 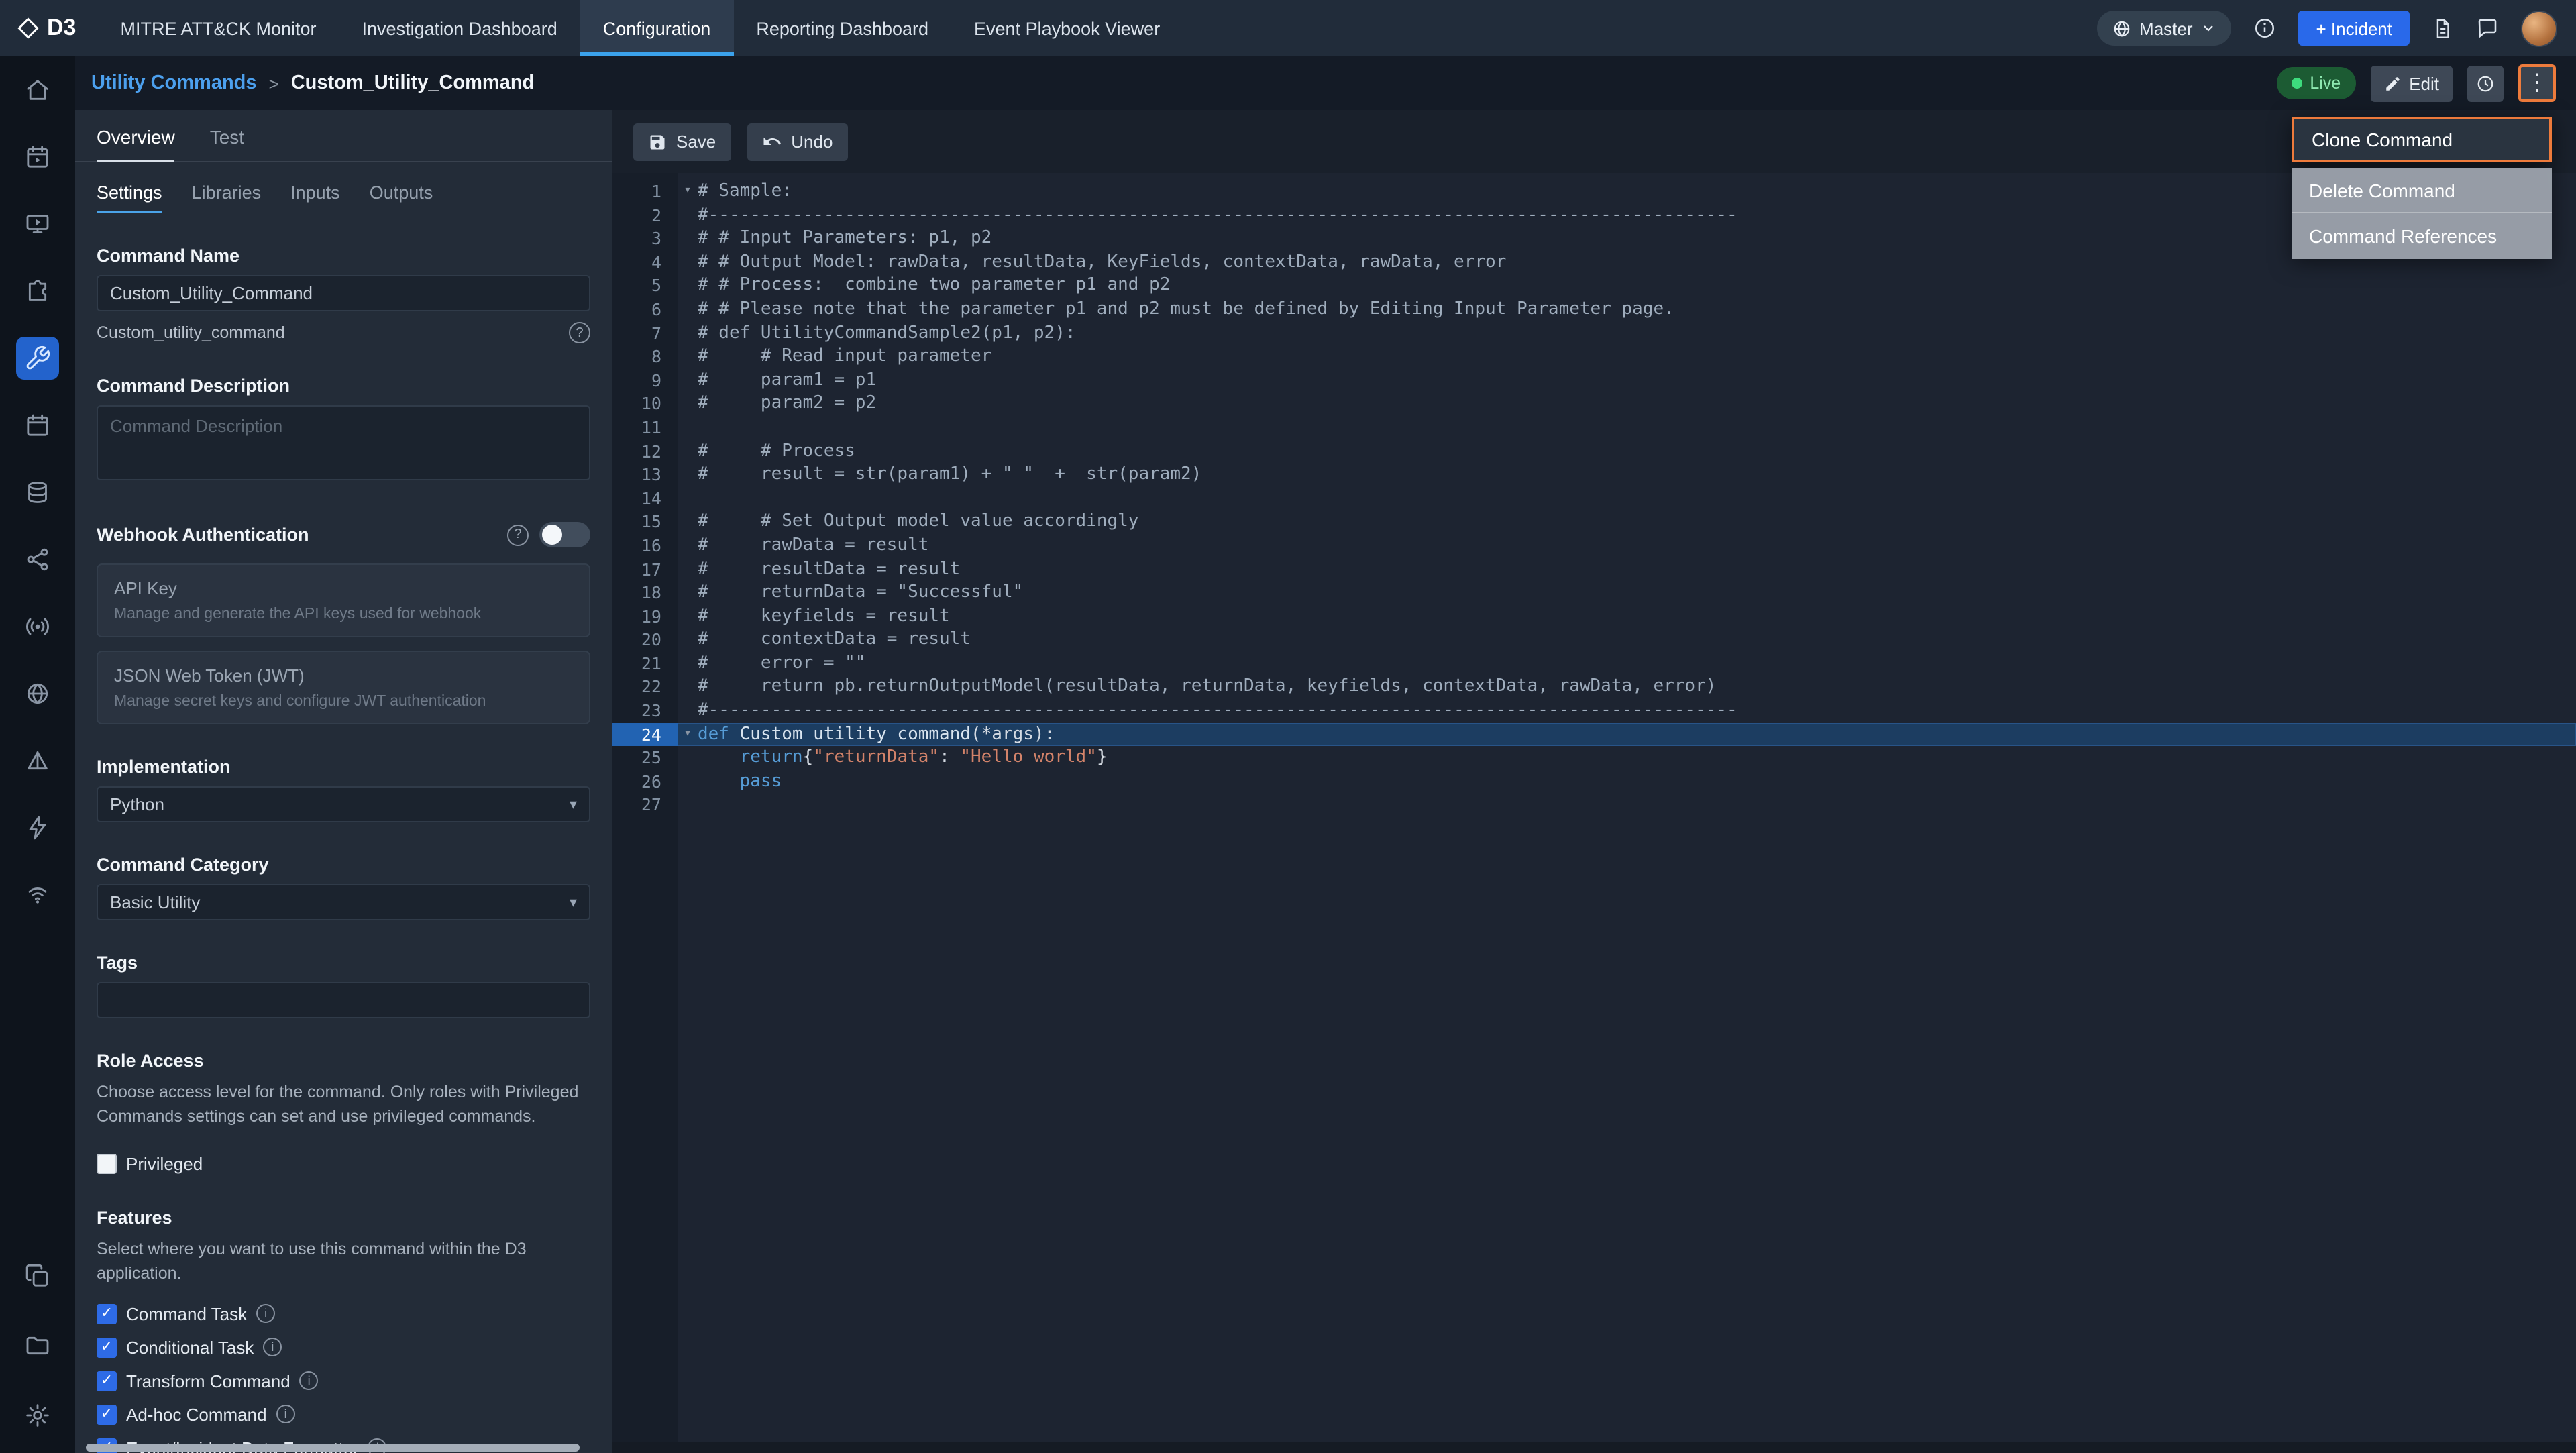 What do you see at coordinates (37, 90) in the screenshot?
I see `home-icon` at bounding box center [37, 90].